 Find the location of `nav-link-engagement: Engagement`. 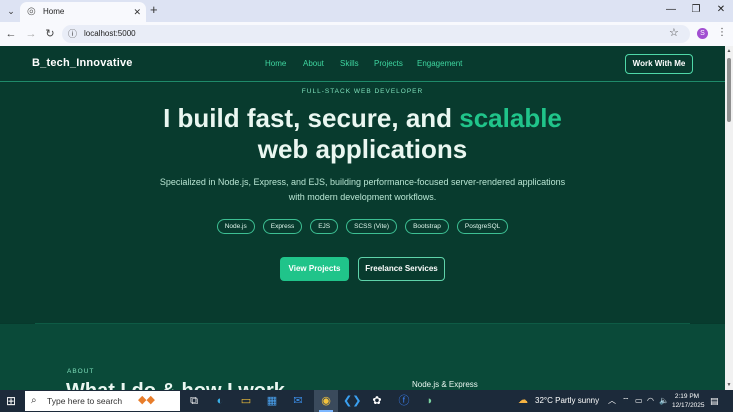

nav-link-engagement: Engagement is located at coordinates (439, 63).